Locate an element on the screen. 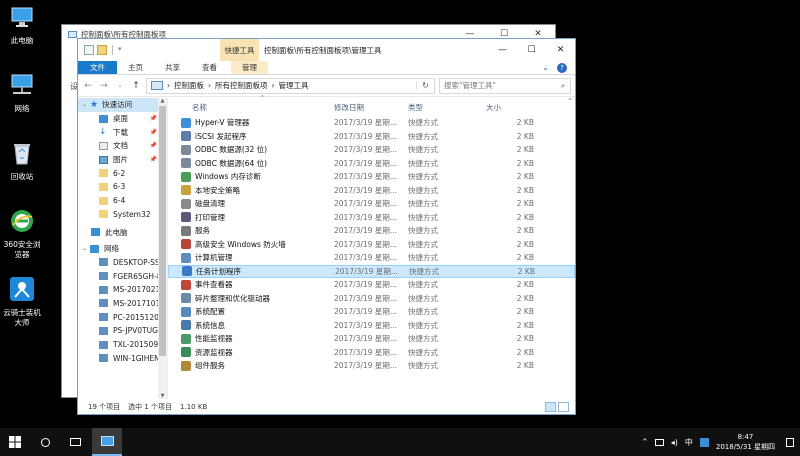 The image size is (800, 456). network-icon is located at coordinates (659, 442).